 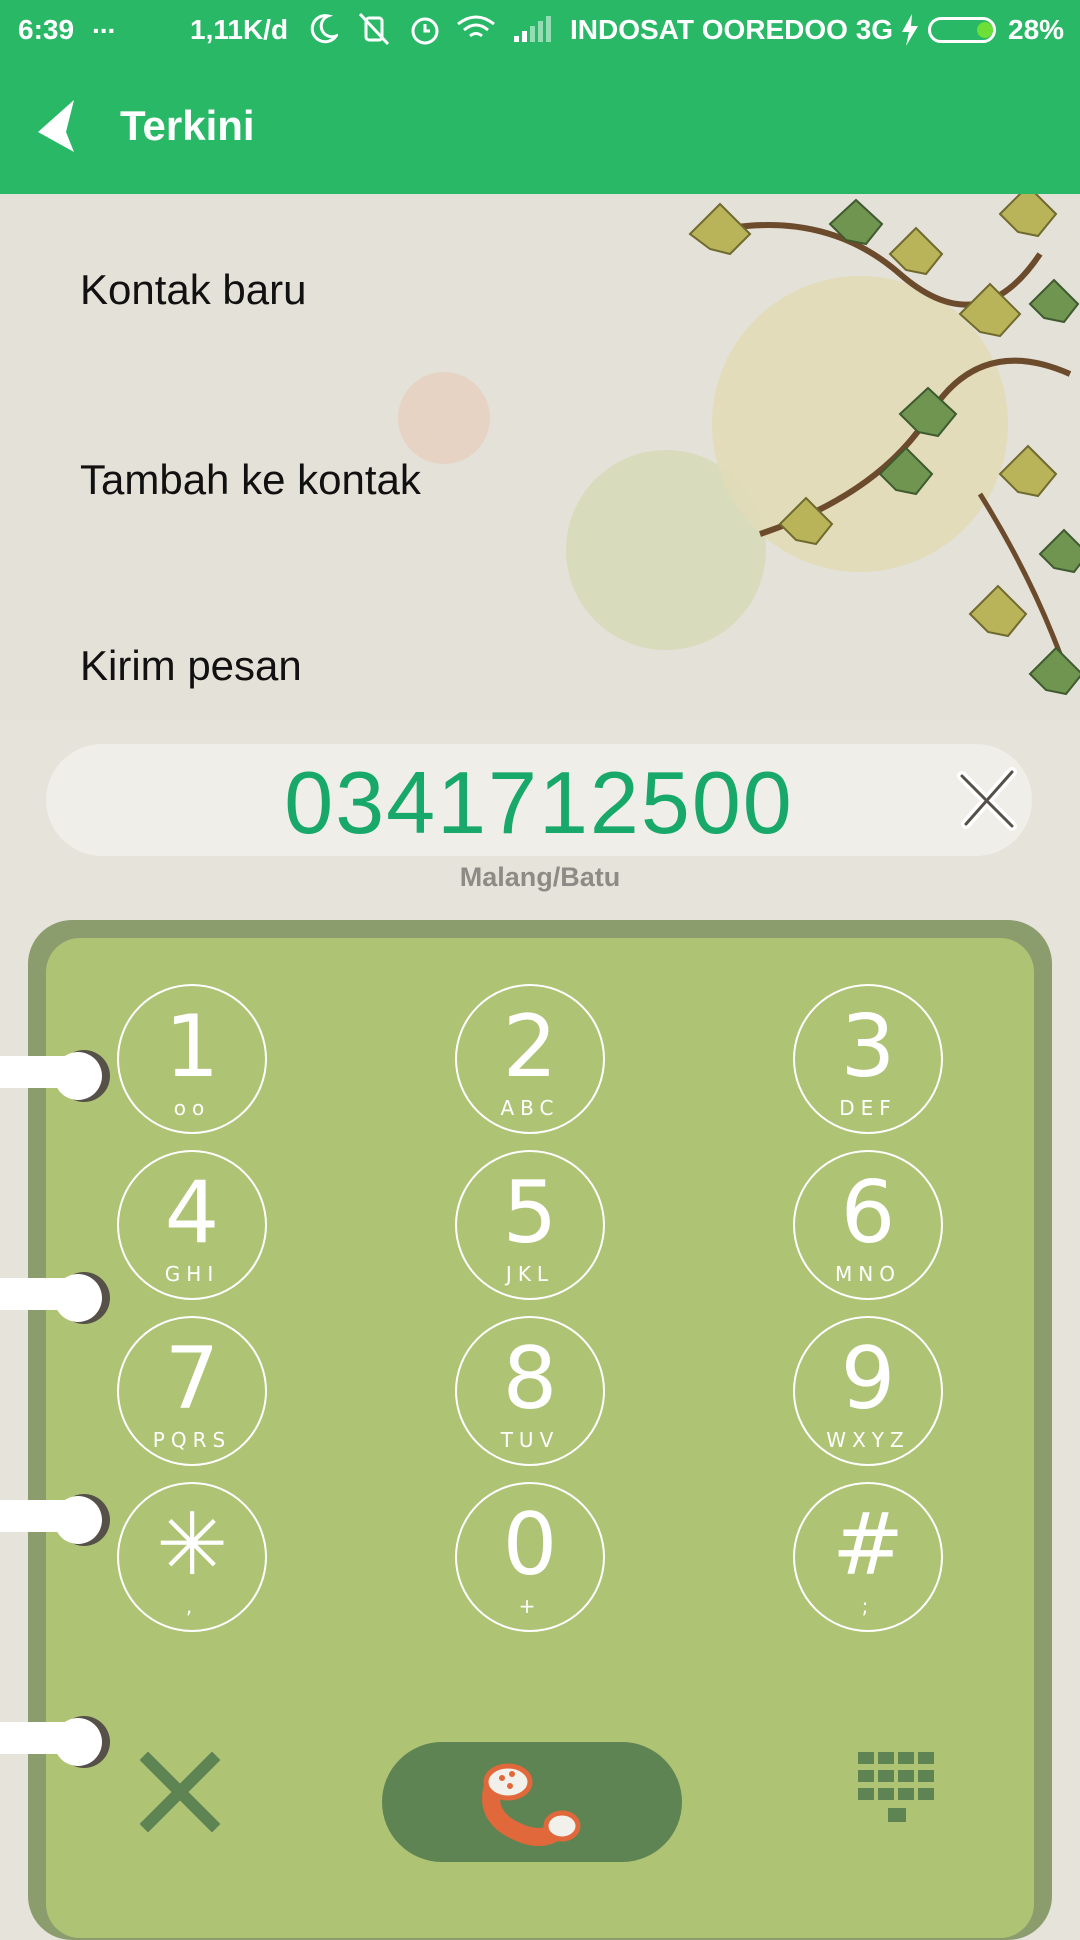 I want to click on dialpad-grid-icon, so click(x=897, y=1792).